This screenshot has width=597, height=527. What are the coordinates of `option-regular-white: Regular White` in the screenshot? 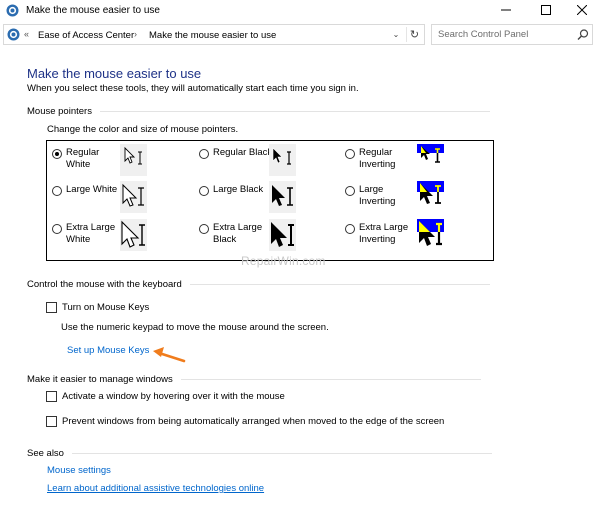 It's located at (75, 159).